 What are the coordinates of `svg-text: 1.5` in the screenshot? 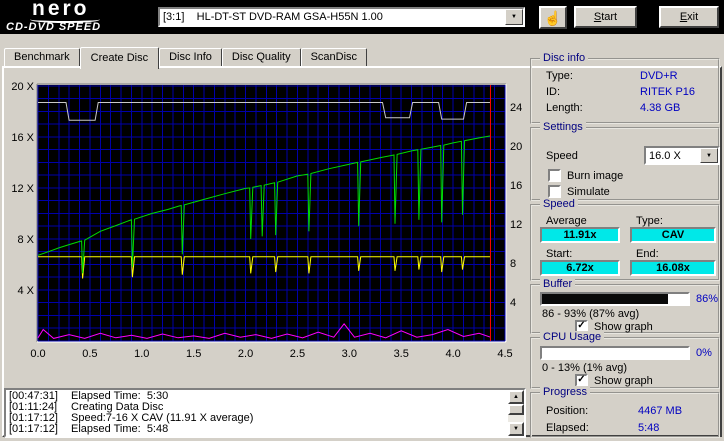 It's located at (193, 354).